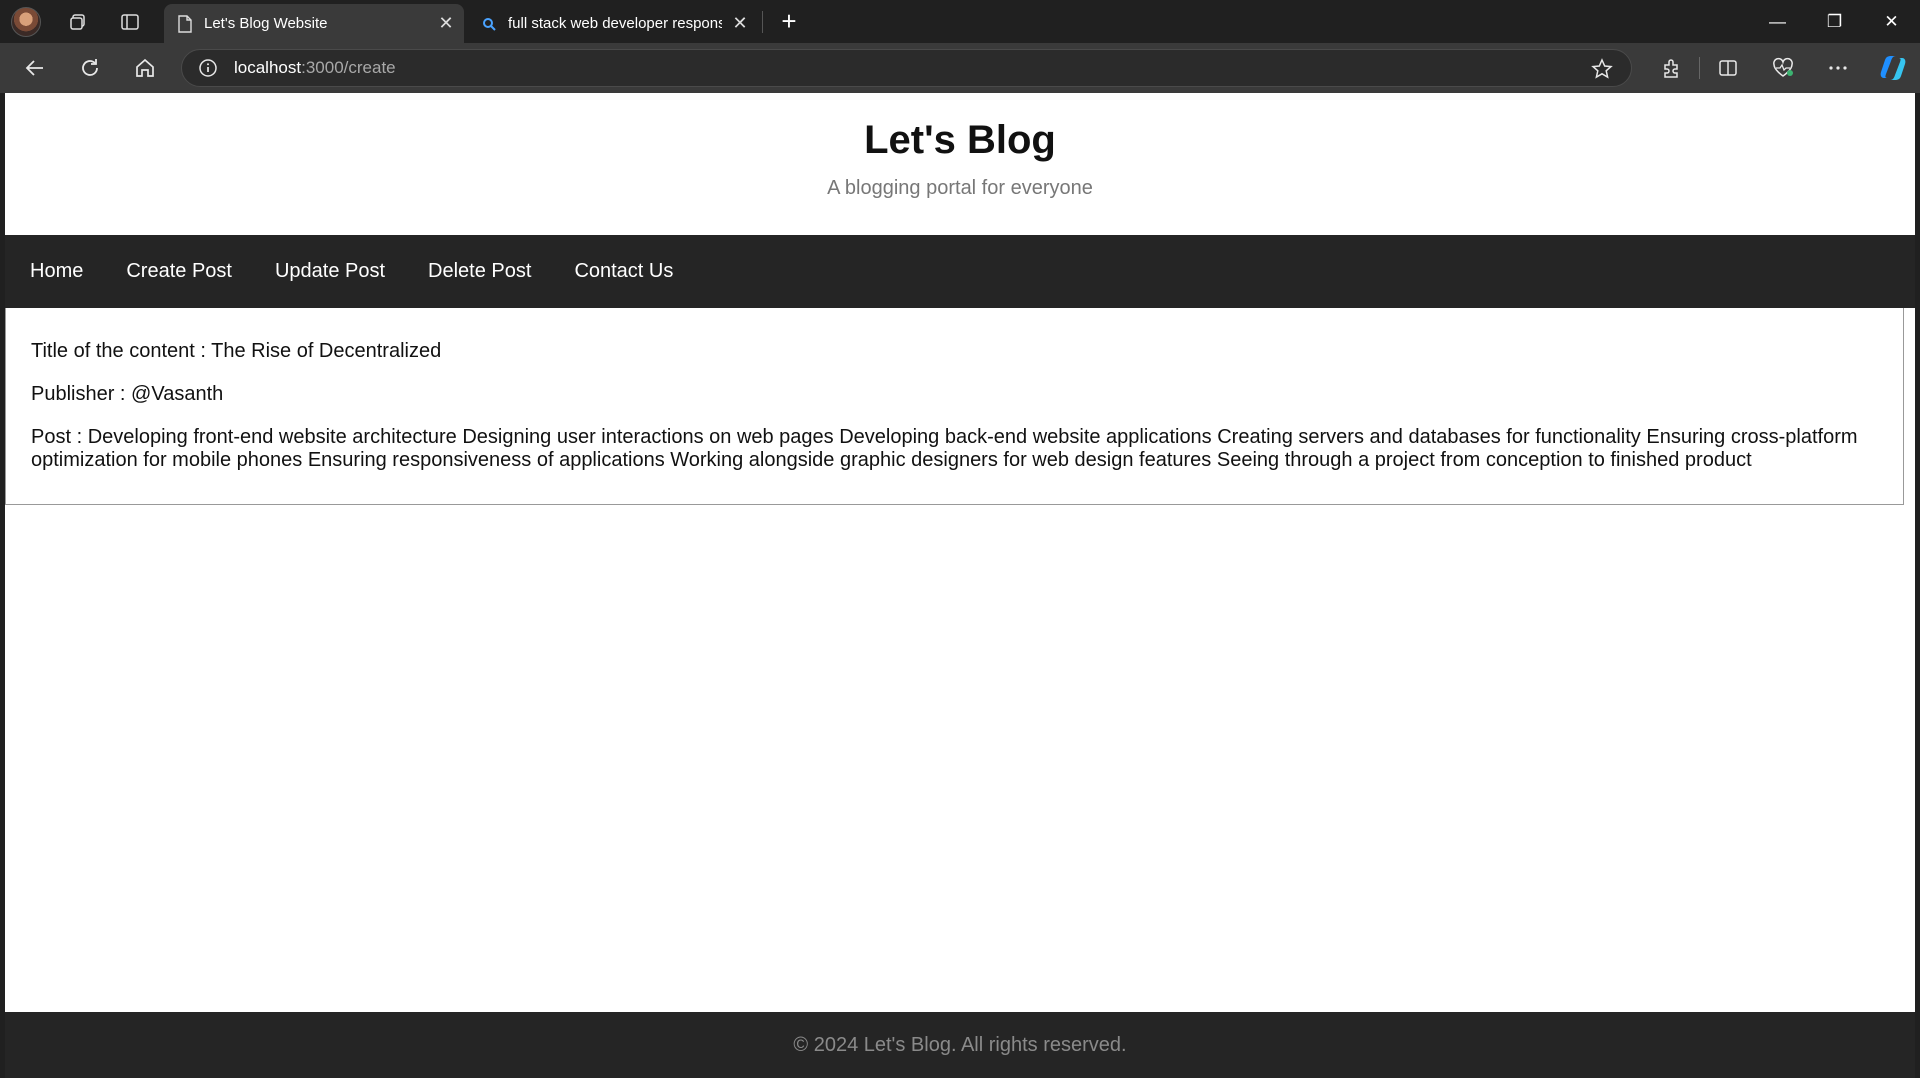  I want to click on extensions-icon, so click(1671, 68).